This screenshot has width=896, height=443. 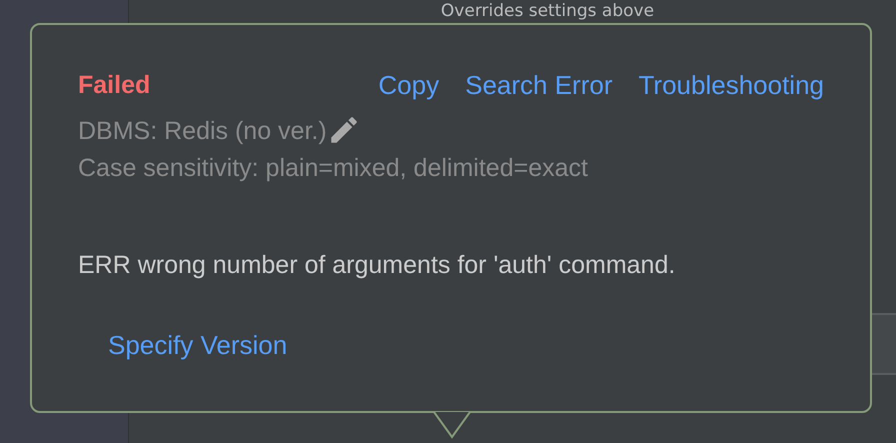 I want to click on action-link: Copy, so click(x=409, y=85).